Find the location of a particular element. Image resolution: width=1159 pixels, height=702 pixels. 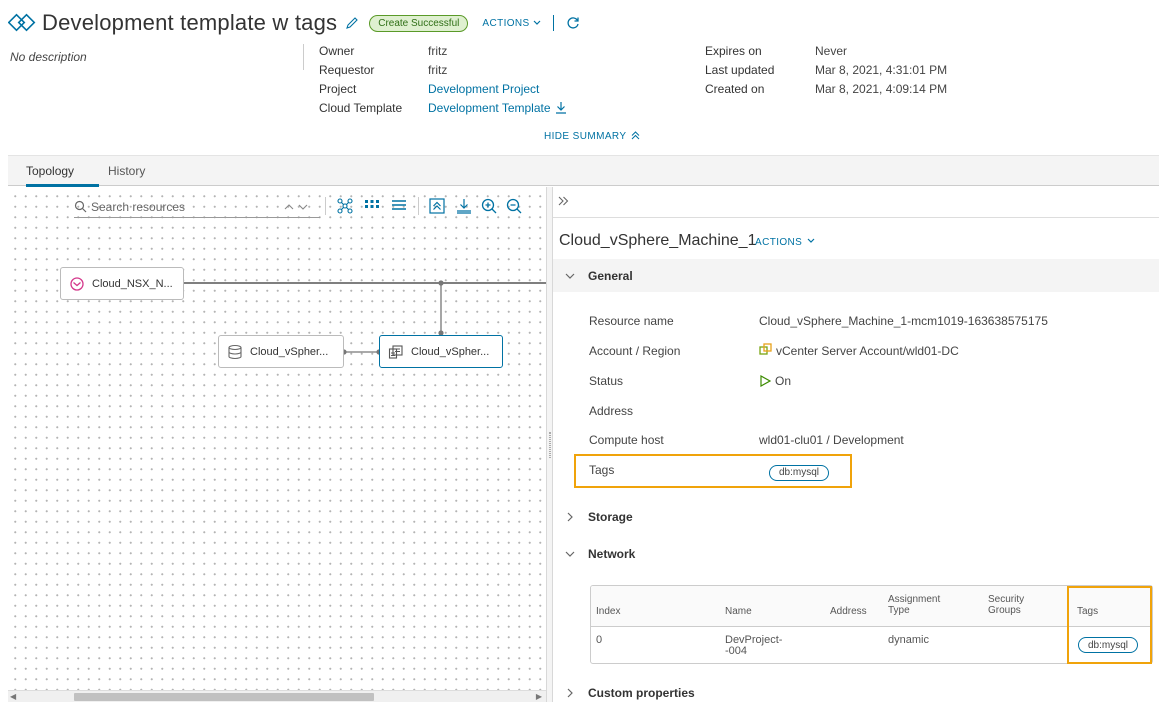

status-badge: Create Successful is located at coordinates (419, 23).